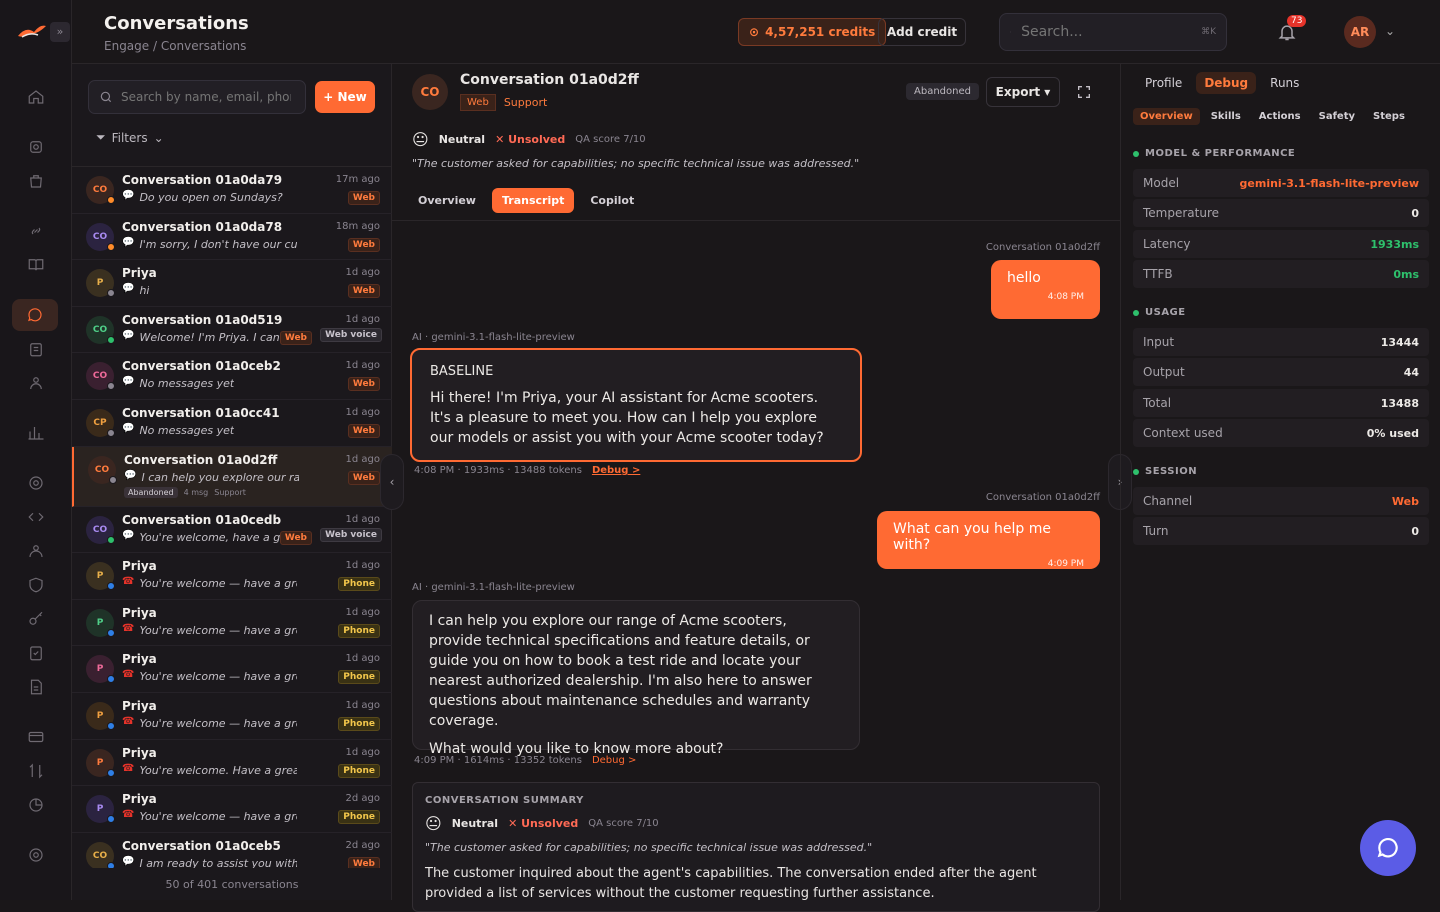 The image size is (1440, 912). What do you see at coordinates (36, 383) in the screenshot?
I see `contacts-icon` at bounding box center [36, 383].